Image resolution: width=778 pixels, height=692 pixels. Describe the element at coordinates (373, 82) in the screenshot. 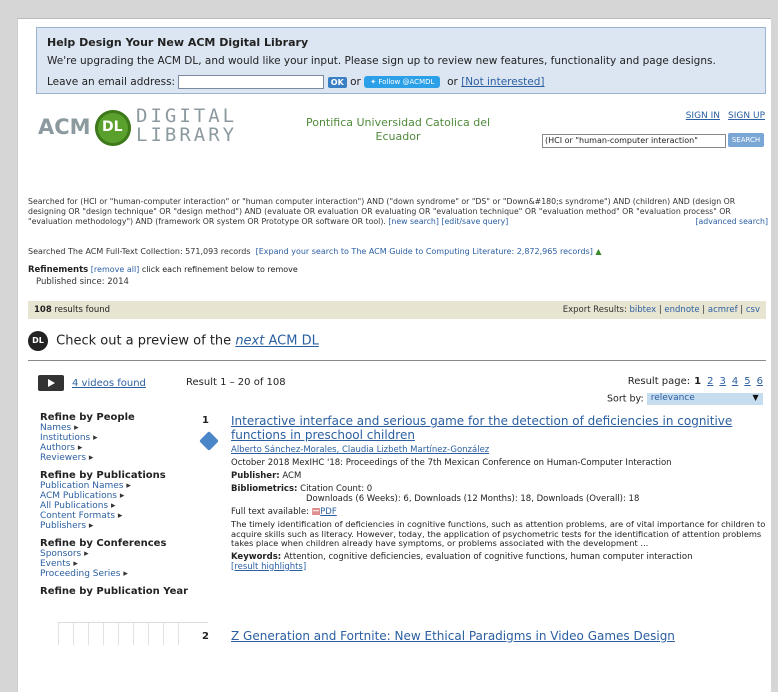

I see `twitter-bird-icon: ✦` at that location.